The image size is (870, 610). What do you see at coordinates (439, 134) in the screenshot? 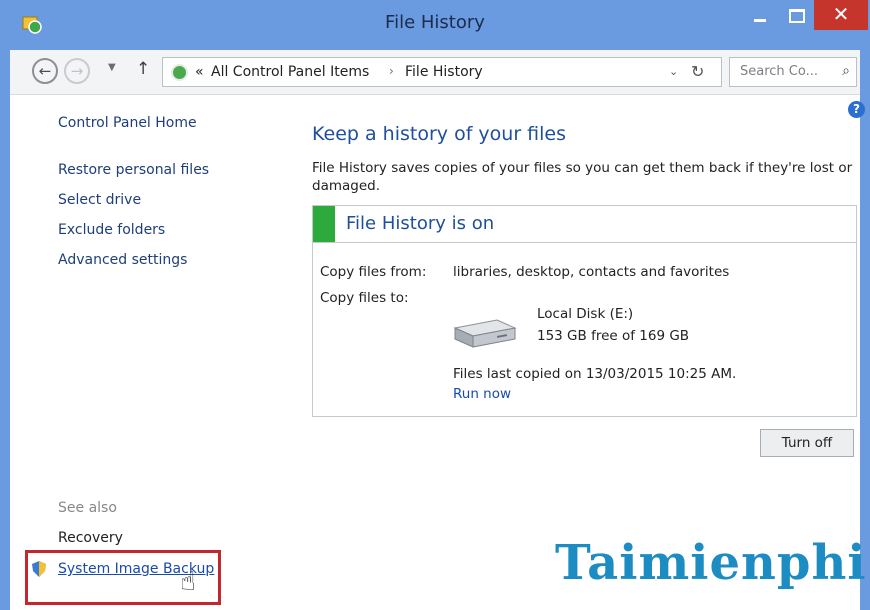
I see `page-heading: Keep a history of your files` at bounding box center [439, 134].